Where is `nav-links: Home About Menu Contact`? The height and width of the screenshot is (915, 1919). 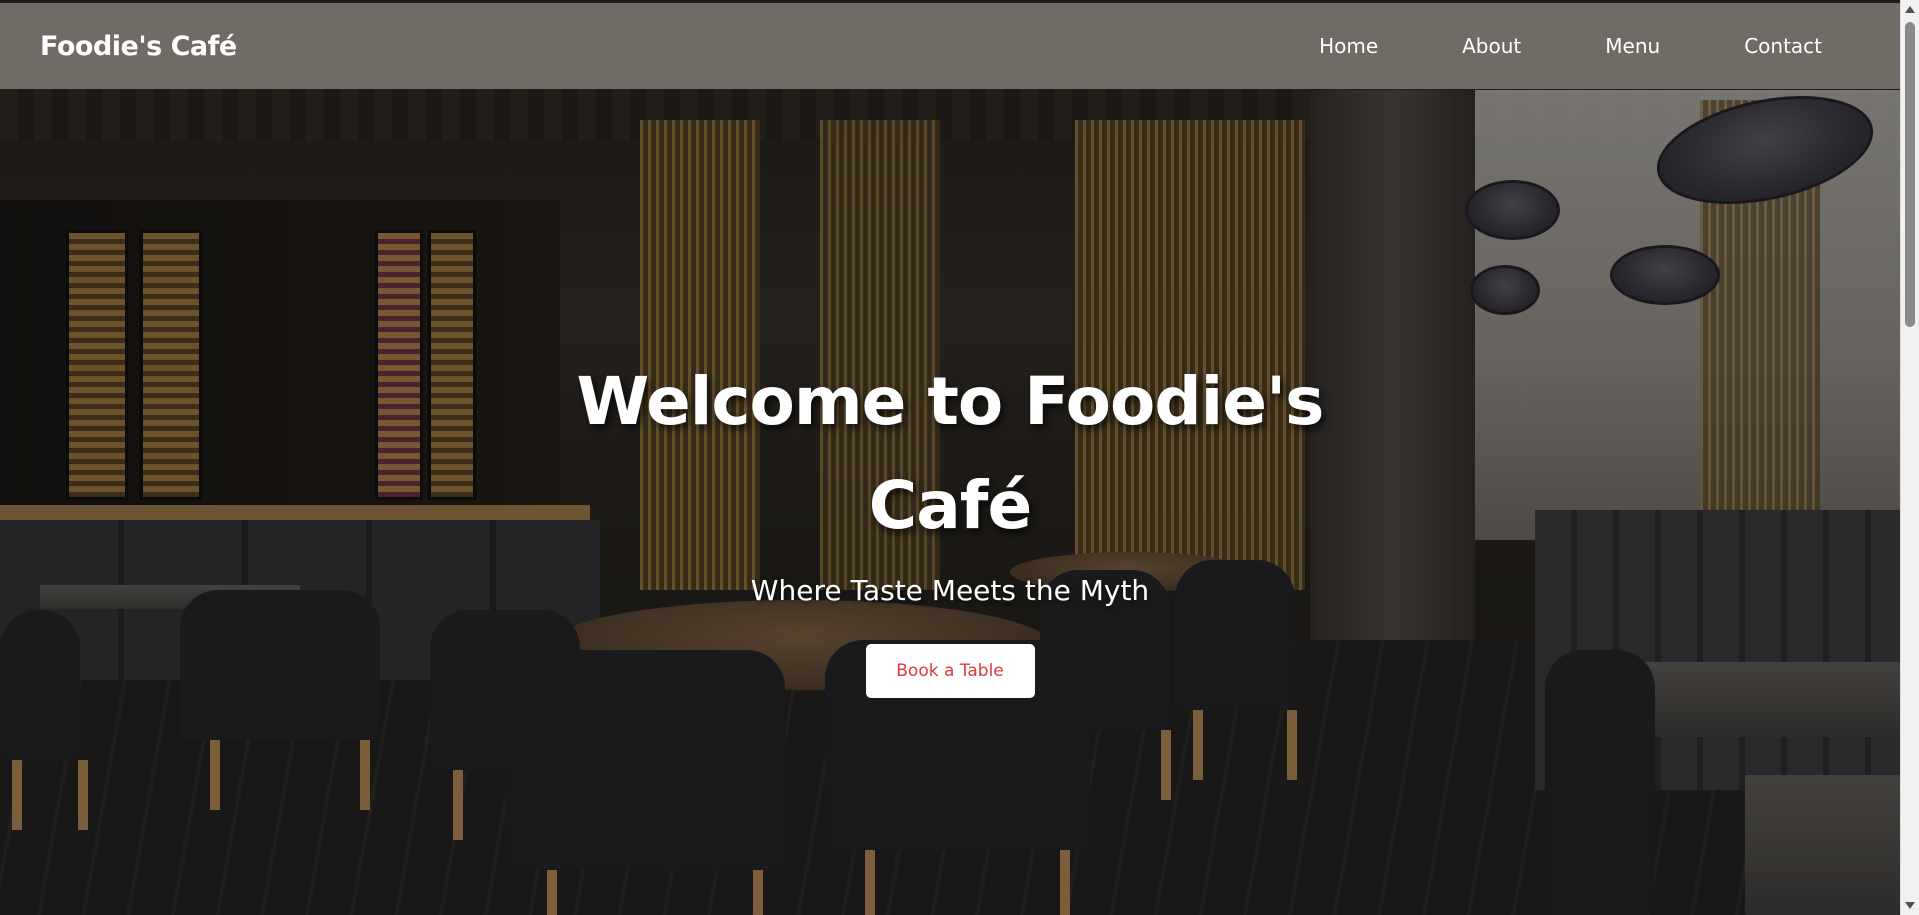
nav-links: Home About Menu Contact is located at coordinates (1528, 46).